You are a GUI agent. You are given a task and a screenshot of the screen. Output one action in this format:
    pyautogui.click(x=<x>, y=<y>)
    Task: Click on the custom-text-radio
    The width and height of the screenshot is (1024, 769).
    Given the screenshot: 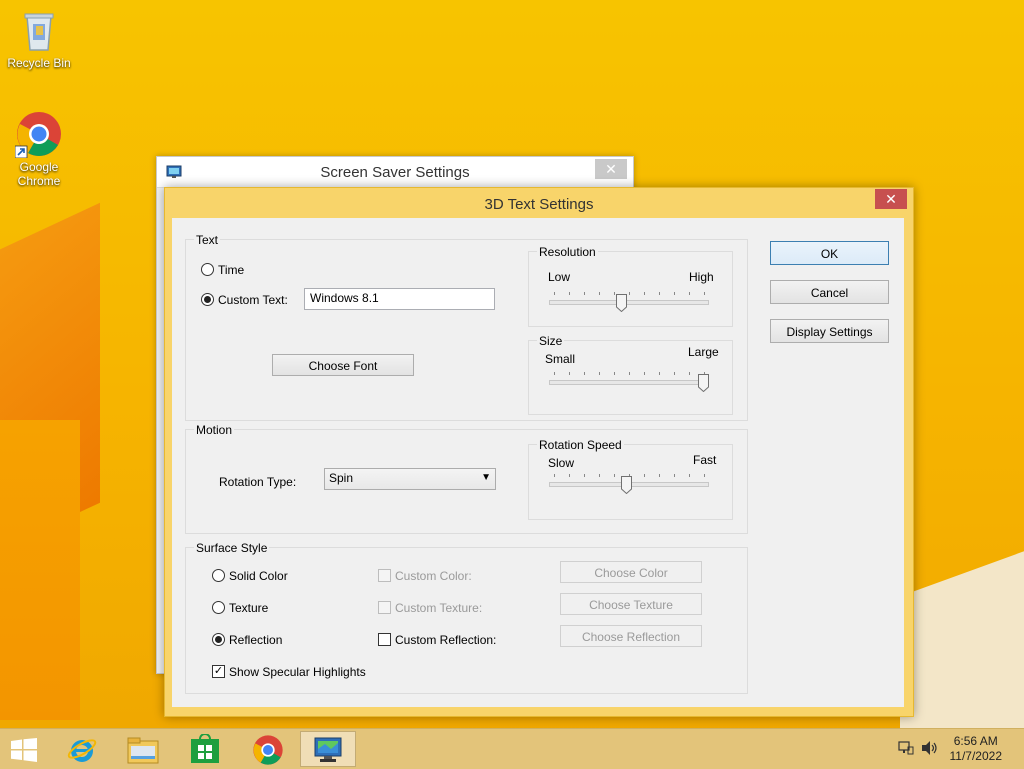 What is the action you would take?
    pyautogui.click(x=207, y=299)
    